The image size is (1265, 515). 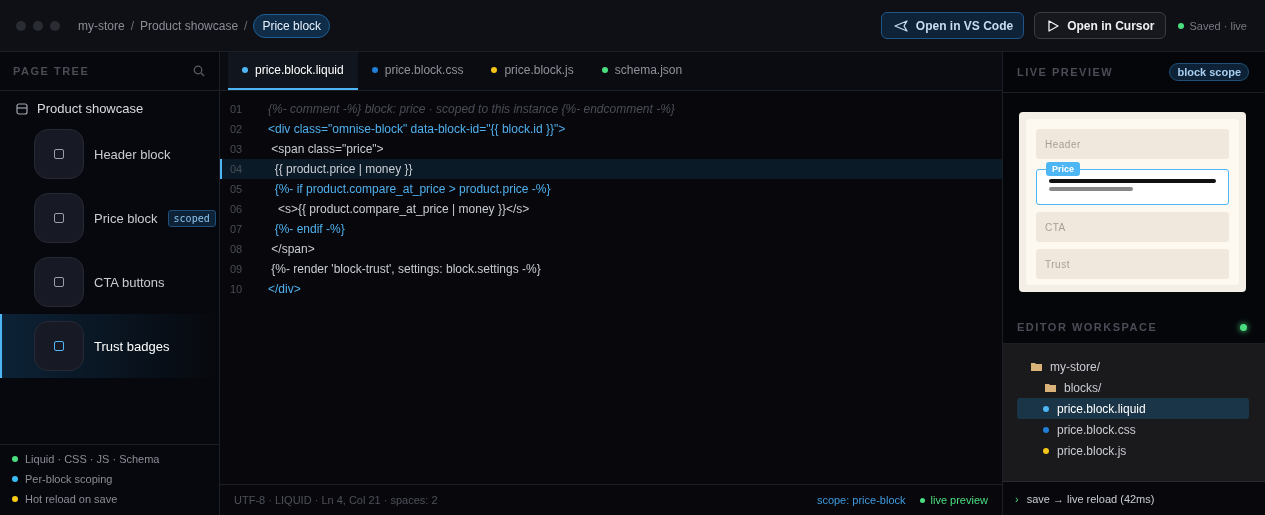 What do you see at coordinates (336, 500) in the screenshot?
I see `editor-status: UTF-8 · LIQUID · Ln 4, Col 21 · spaces: 2` at bounding box center [336, 500].